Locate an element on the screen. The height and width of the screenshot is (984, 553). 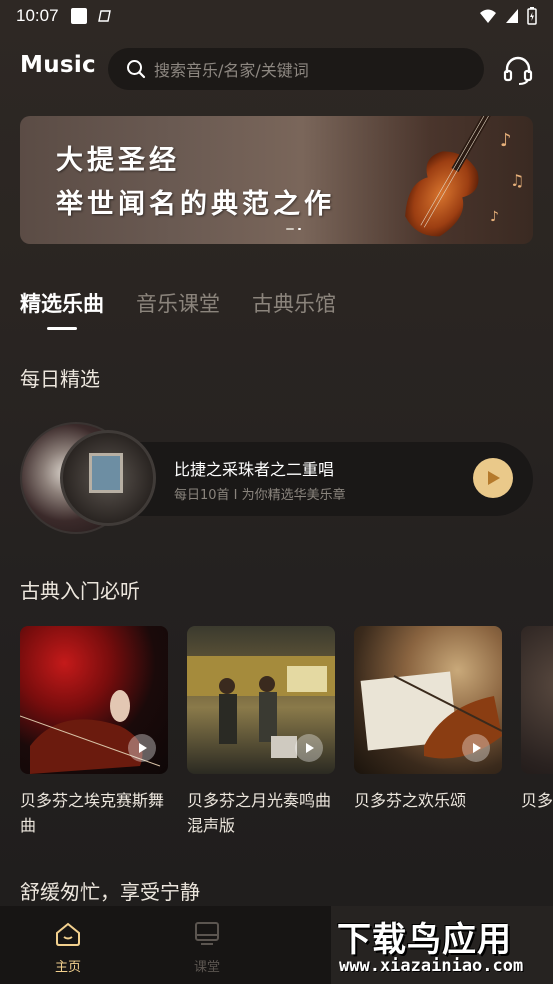
nav-classroom-label: 课堂 is located at coordinates (206, 967).